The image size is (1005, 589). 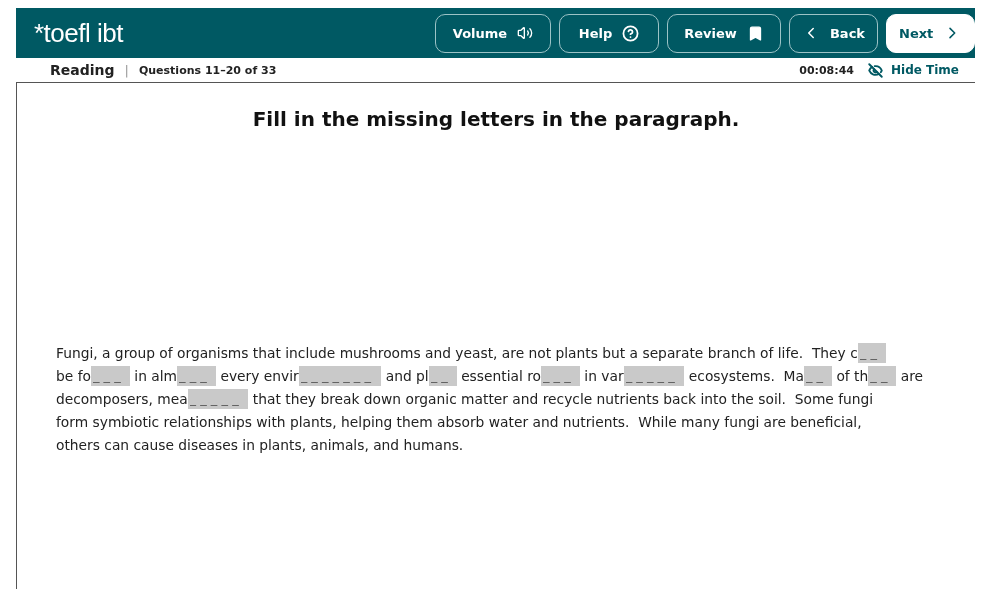 I want to click on help-icon, so click(x=631, y=33).